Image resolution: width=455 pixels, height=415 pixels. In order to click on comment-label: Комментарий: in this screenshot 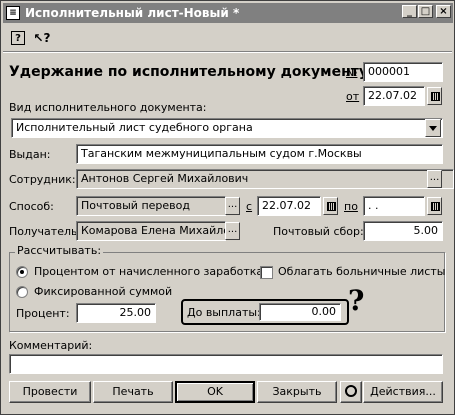, I will do `click(51, 345)`.